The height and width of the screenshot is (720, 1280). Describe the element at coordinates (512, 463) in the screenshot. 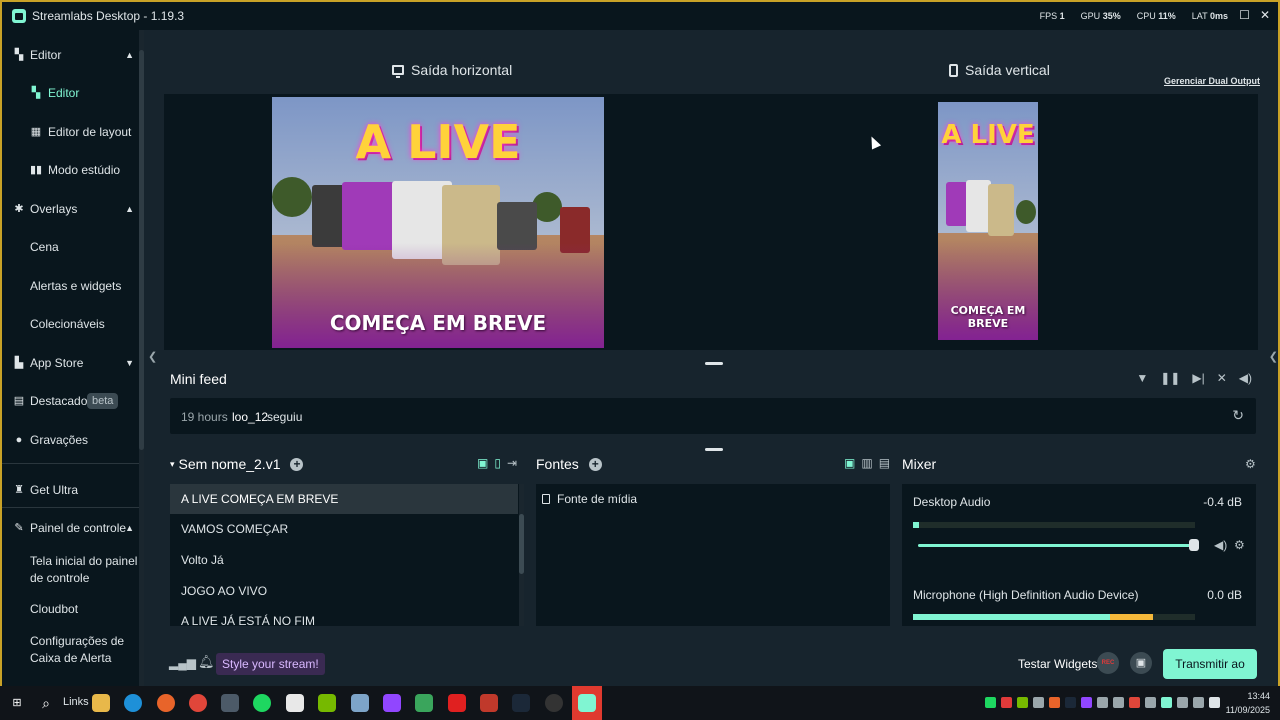

I see `transition-icon: ⇥` at that location.